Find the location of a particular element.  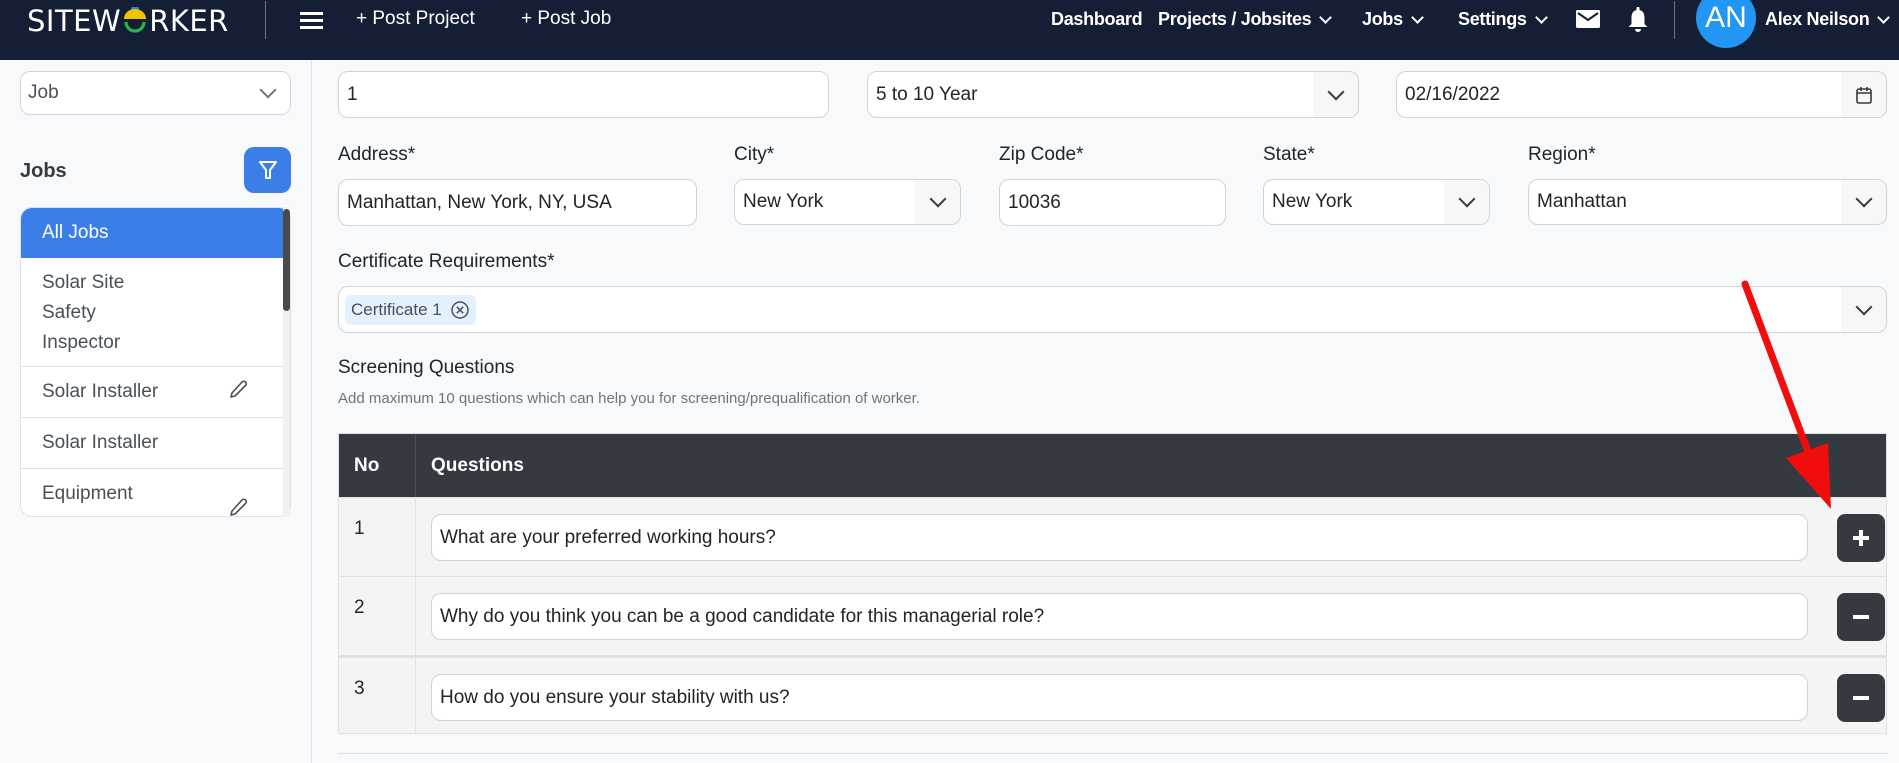

certificate-chip: Certificate 1 is located at coordinates (410, 309).